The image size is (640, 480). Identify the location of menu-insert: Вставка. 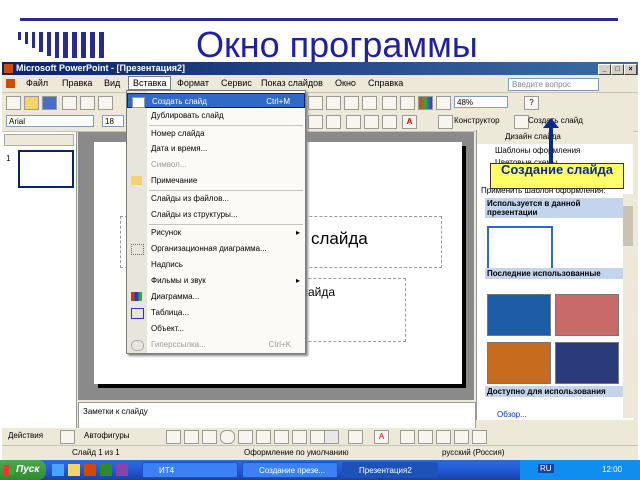
(150, 83).